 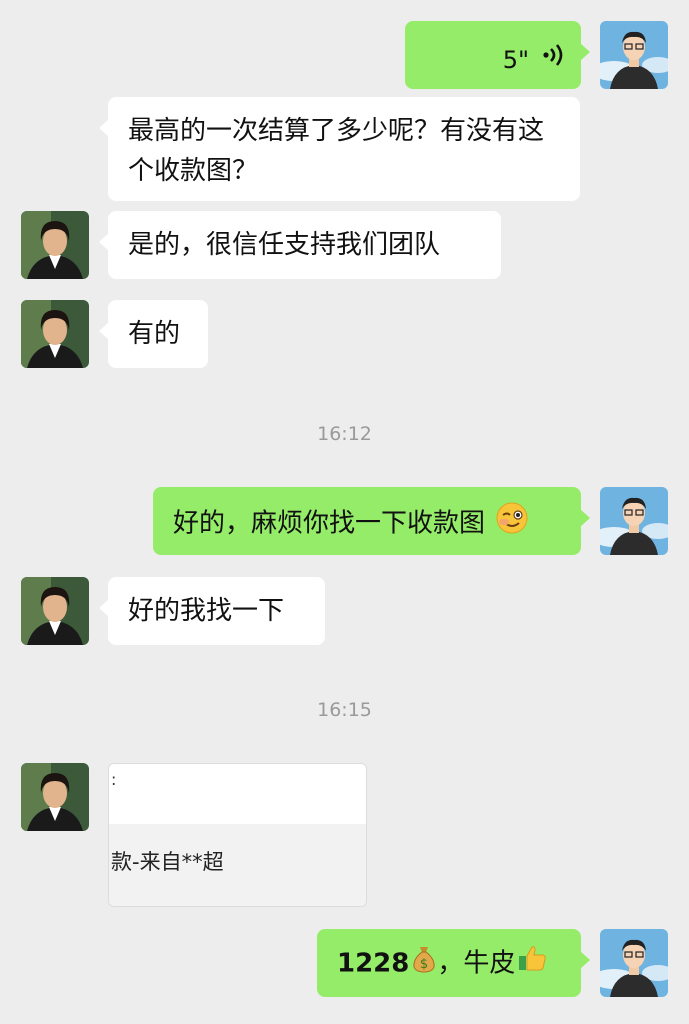 I want to click on voice-message-bubble: 5", so click(x=497, y=55).